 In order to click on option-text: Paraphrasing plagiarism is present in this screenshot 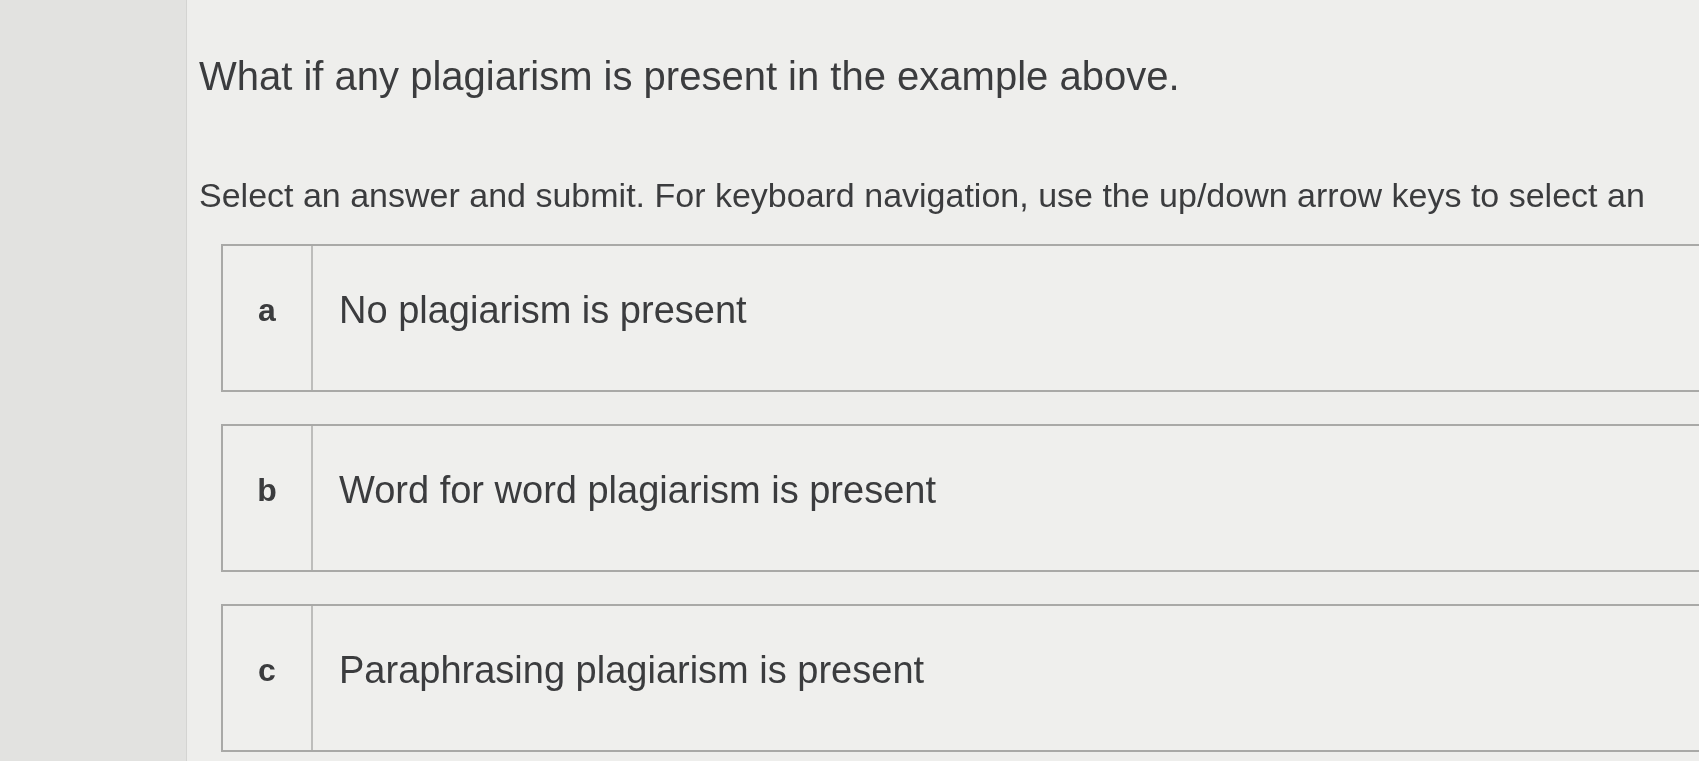, I will do `click(631, 671)`.